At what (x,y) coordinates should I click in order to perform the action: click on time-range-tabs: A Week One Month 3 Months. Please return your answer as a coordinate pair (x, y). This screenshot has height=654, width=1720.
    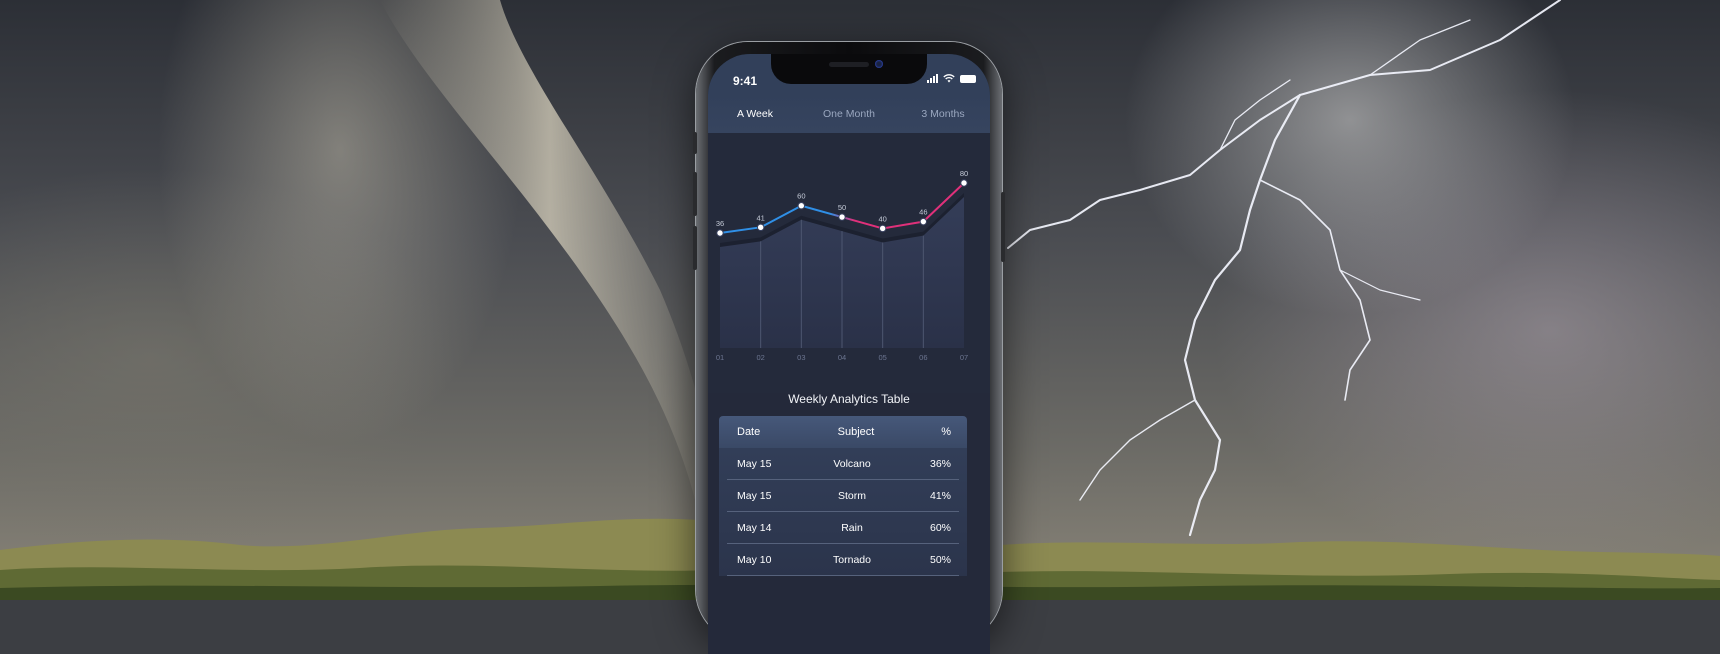
    Looking at the image, I should click on (849, 113).